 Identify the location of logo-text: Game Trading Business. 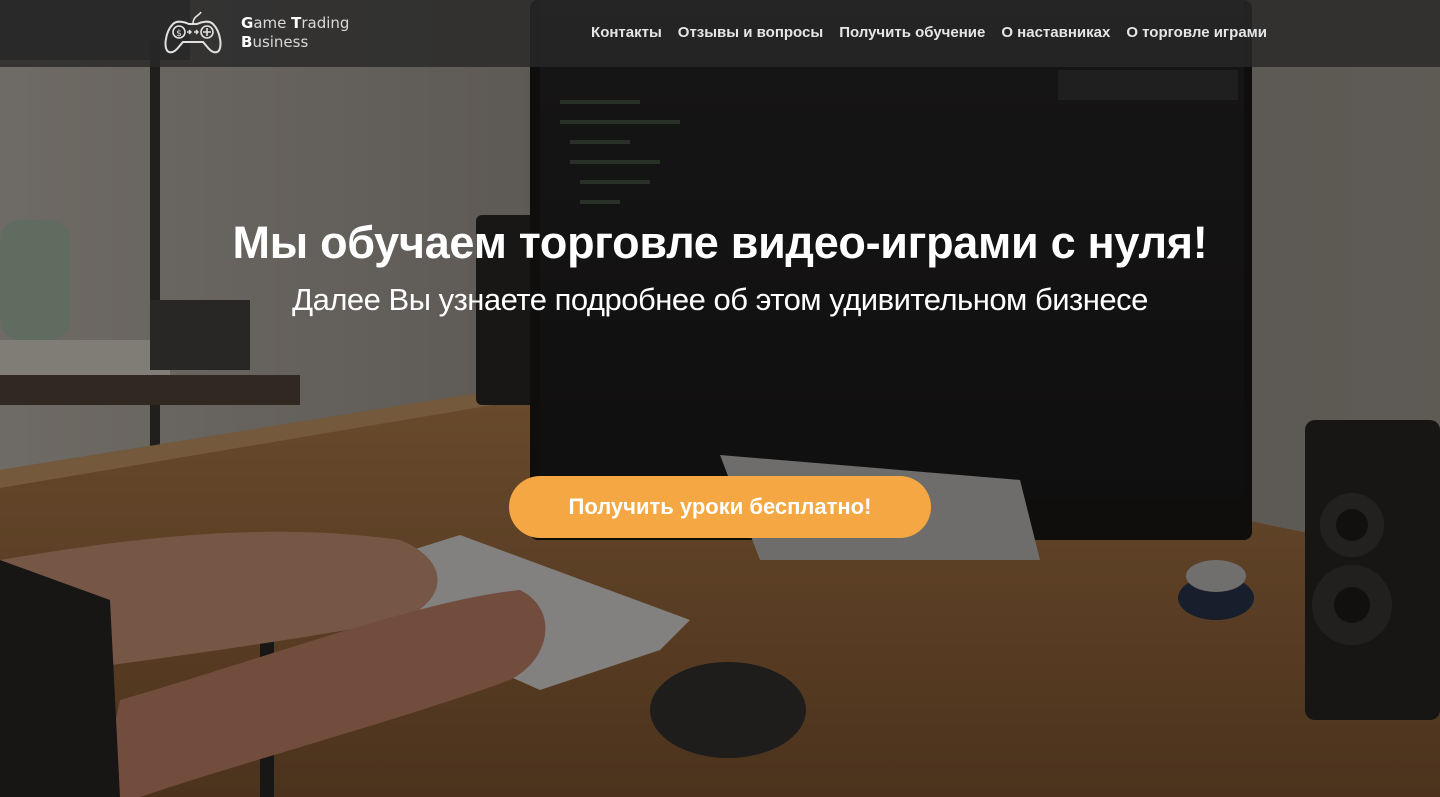
(295, 33).